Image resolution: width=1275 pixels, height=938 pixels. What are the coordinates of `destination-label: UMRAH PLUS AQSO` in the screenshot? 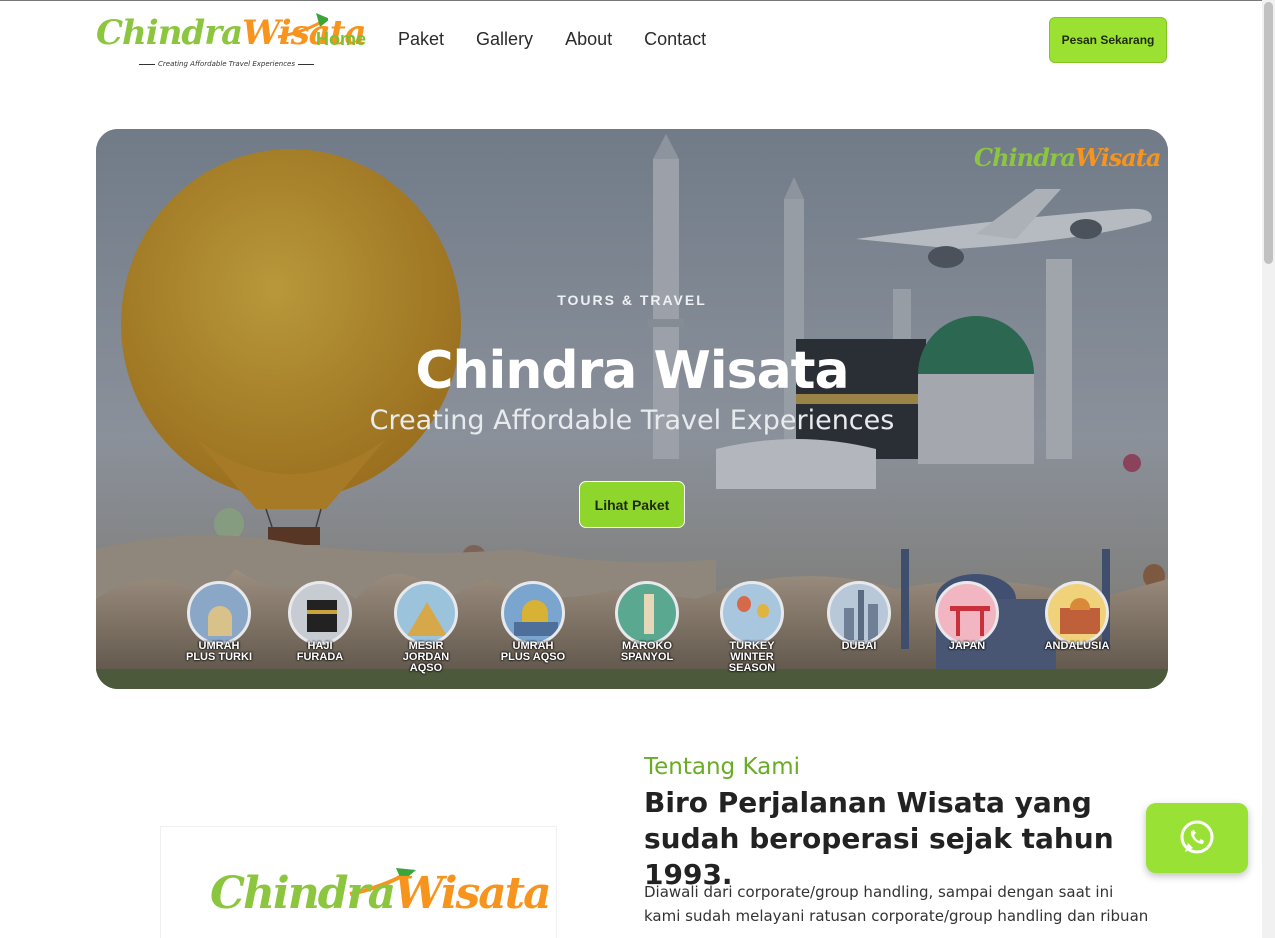 It's located at (533, 651).